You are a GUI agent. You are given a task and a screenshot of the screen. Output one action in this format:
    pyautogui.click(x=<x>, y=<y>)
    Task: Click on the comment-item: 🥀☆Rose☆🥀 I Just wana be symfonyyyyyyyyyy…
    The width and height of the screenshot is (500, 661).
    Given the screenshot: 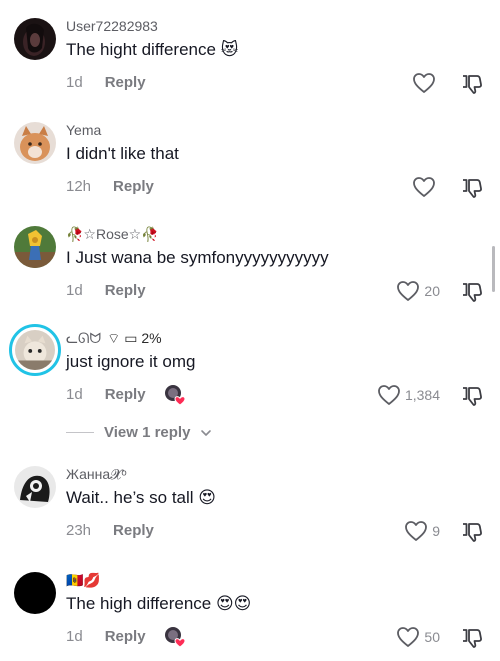 What is the action you would take?
    pyautogui.click(x=245, y=276)
    